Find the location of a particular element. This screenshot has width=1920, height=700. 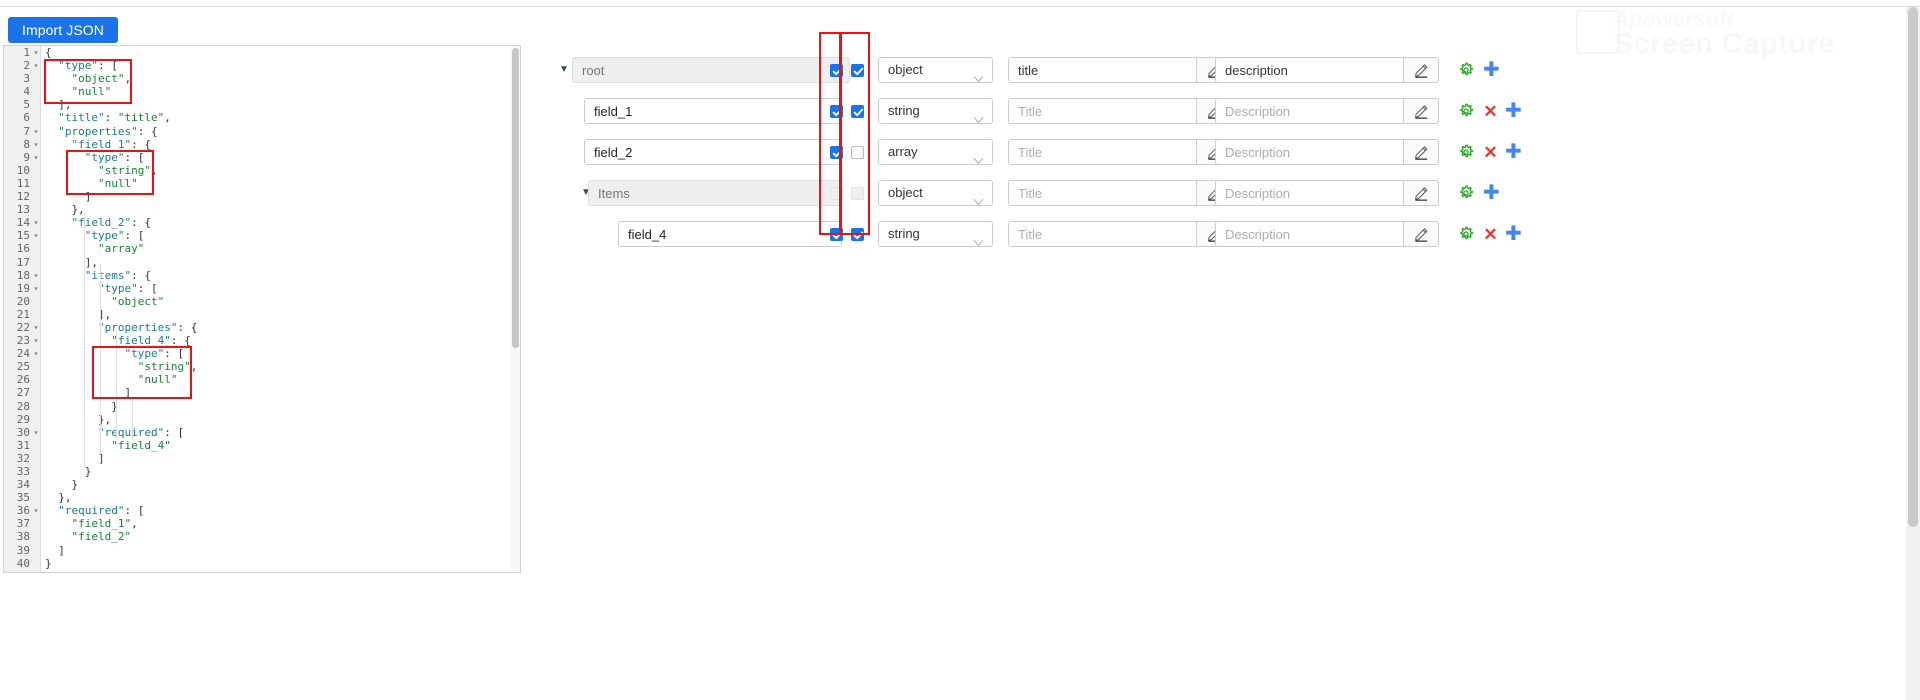

schema-field-row: string ✕ ✚ is located at coordinates (1225, 111).